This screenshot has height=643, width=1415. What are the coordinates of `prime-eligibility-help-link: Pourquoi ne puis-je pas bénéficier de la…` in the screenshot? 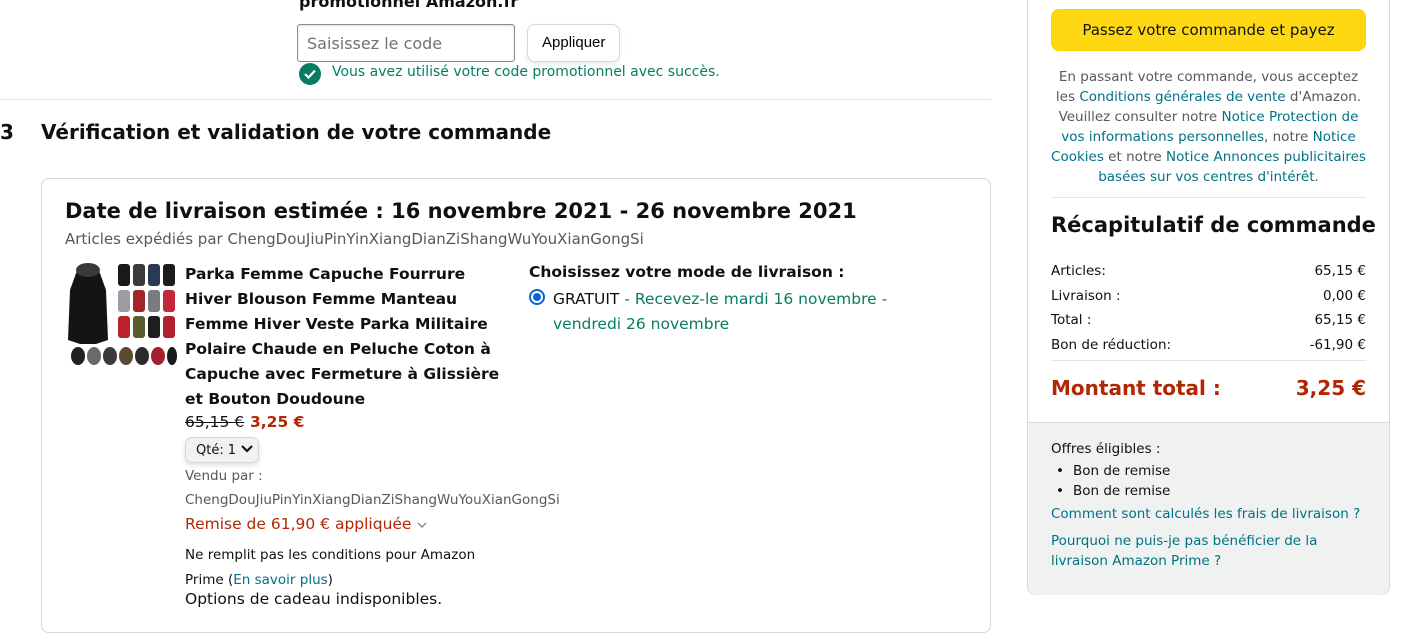 It's located at (1201, 551).